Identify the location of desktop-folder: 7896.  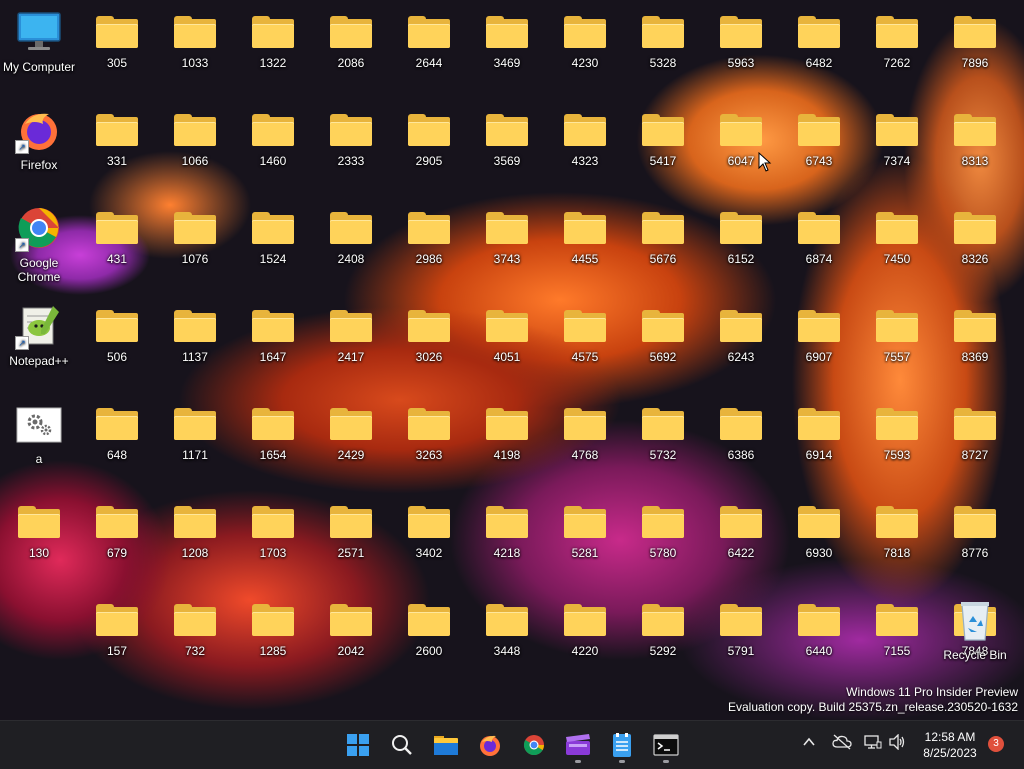
(975, 47).